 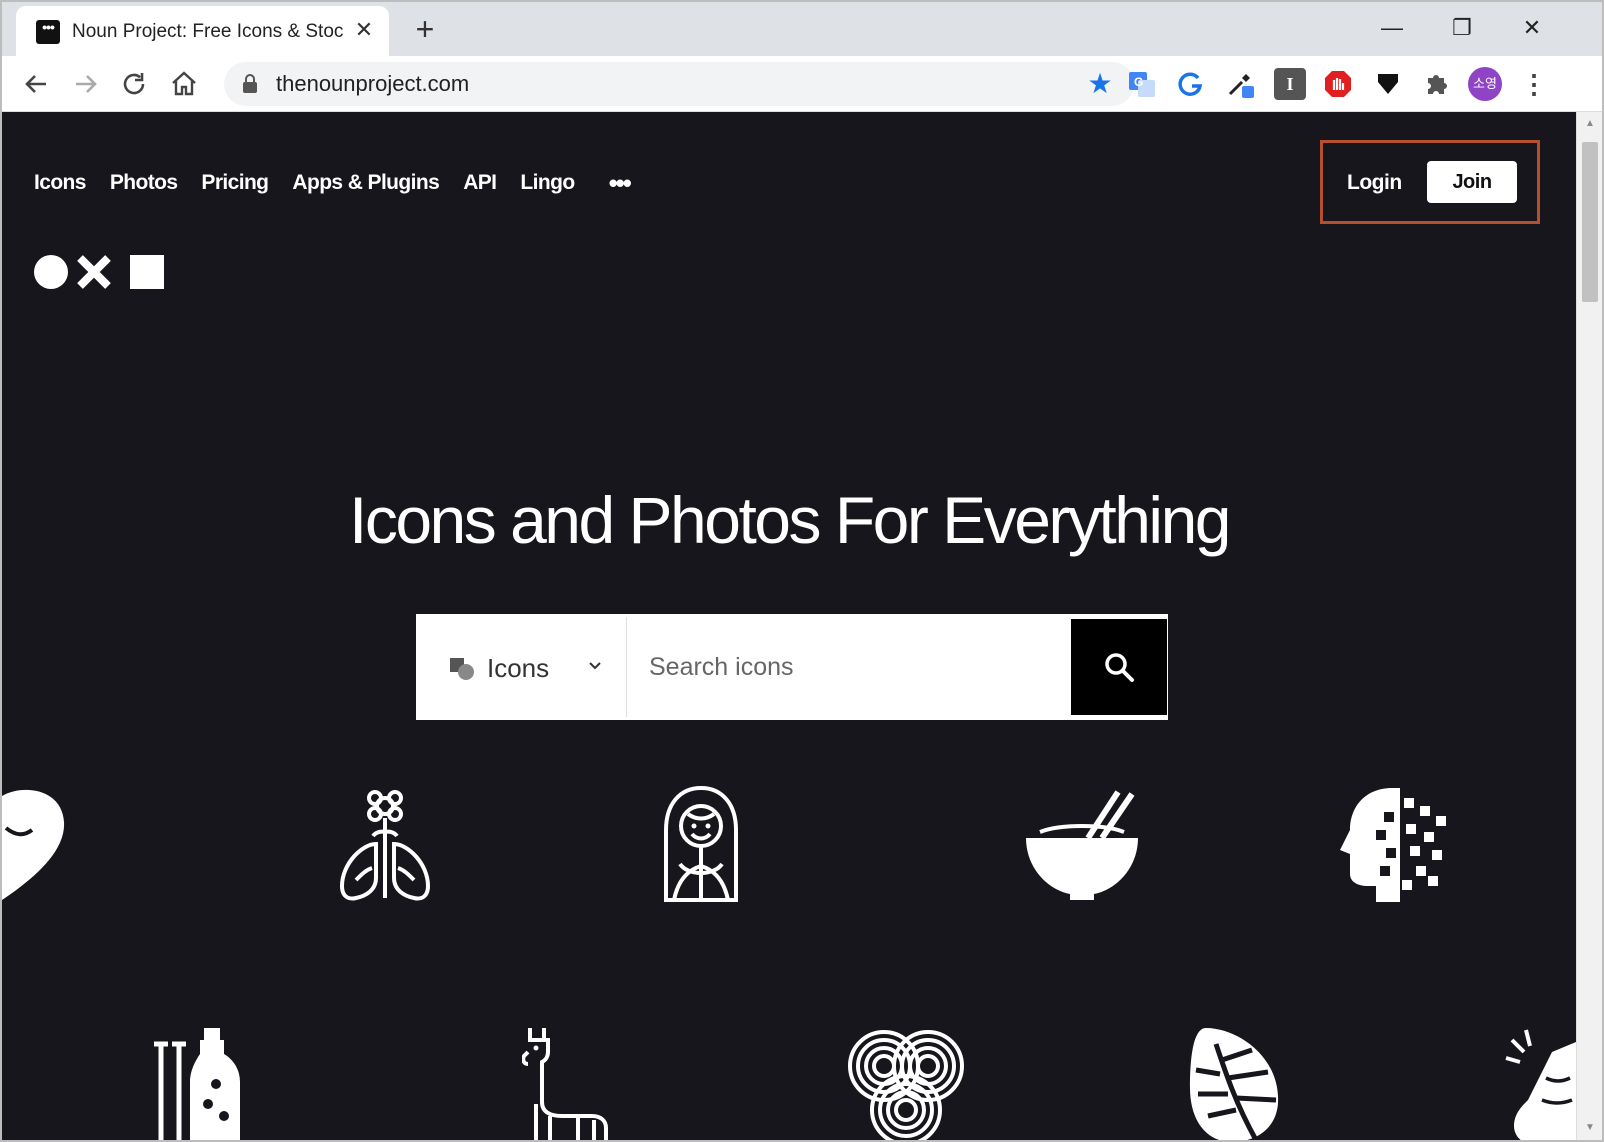 What do you see at coordinates (1240, 84) in the screenshot?
I see `eyedropper-icon` at bounding box center [1240, 84].